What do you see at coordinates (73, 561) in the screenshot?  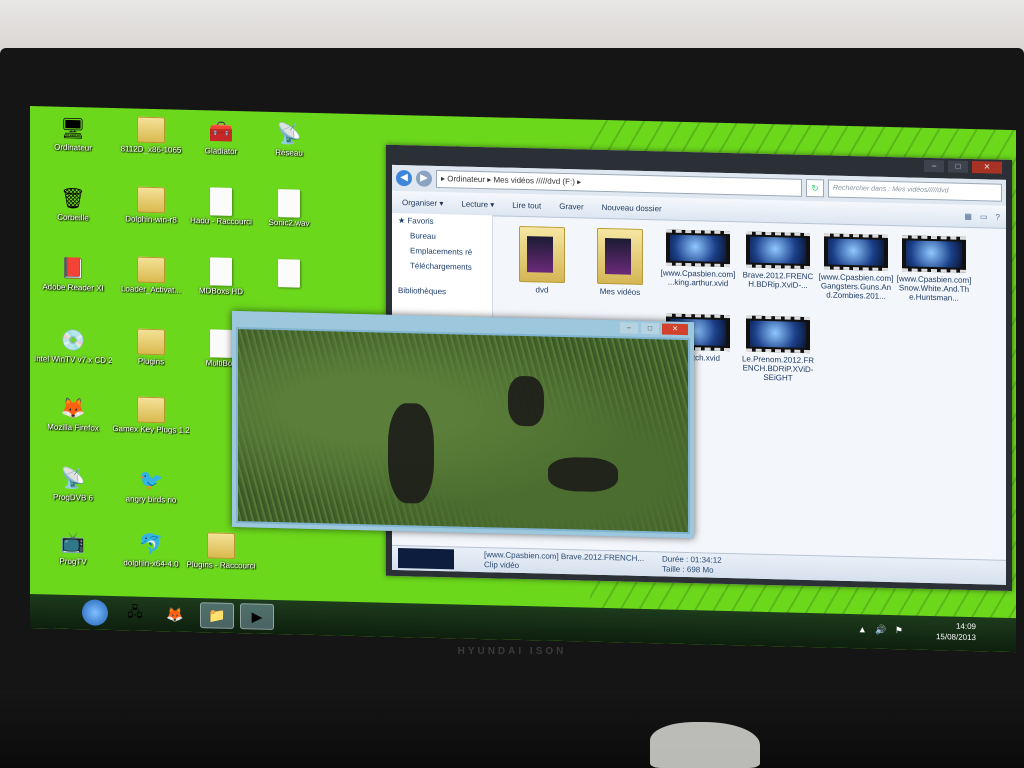 I see `desktop-icon-label: ProgTV` at bounding box center [73, 561].